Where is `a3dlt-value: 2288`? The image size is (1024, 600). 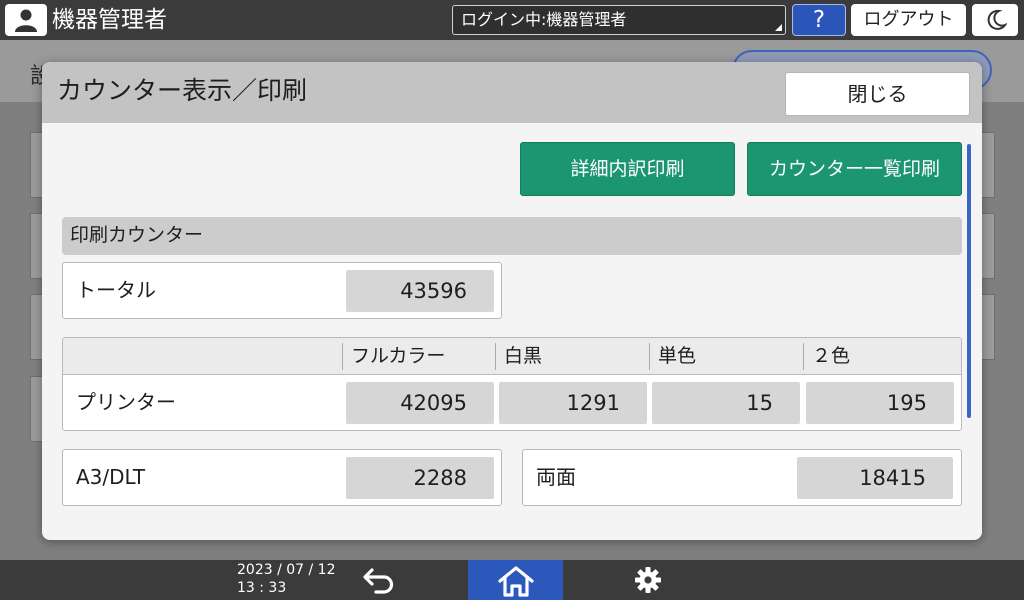
a3dlt-value: 2288 is located at coordinates (420, 478).